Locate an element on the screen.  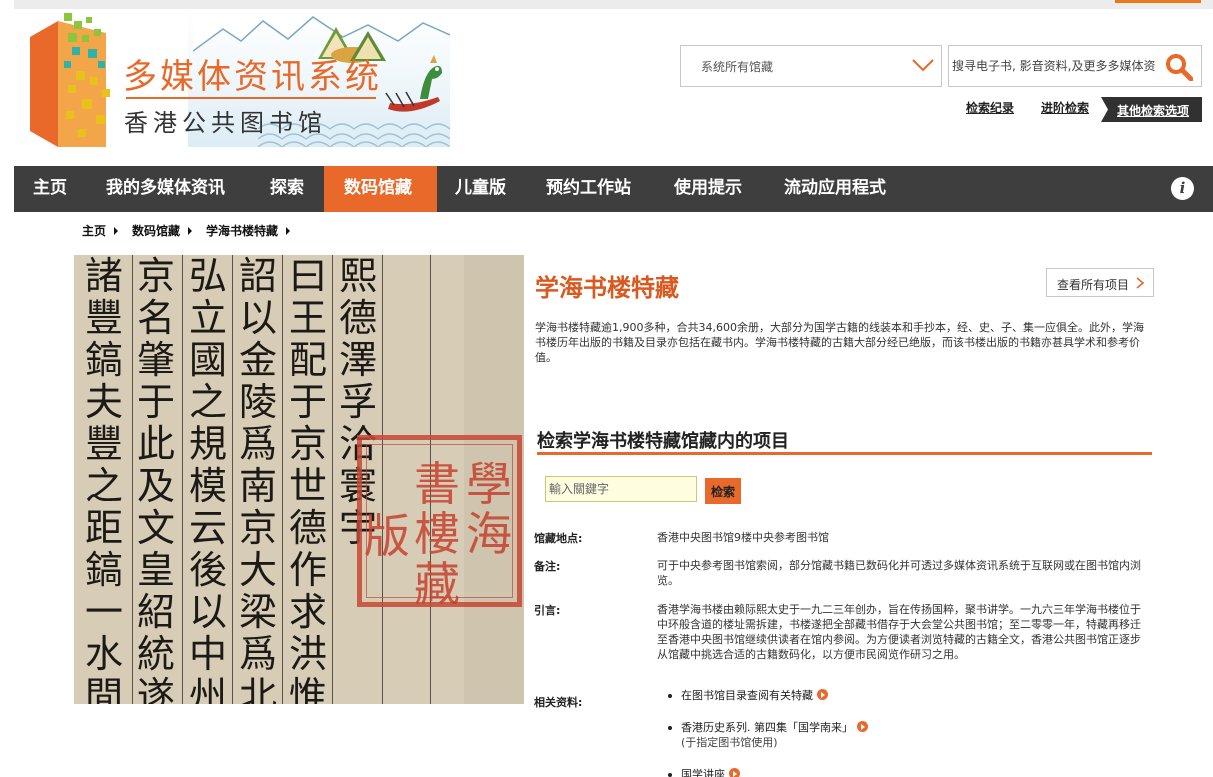
dragon-boat-illustration is located at coordinates (413, 83).